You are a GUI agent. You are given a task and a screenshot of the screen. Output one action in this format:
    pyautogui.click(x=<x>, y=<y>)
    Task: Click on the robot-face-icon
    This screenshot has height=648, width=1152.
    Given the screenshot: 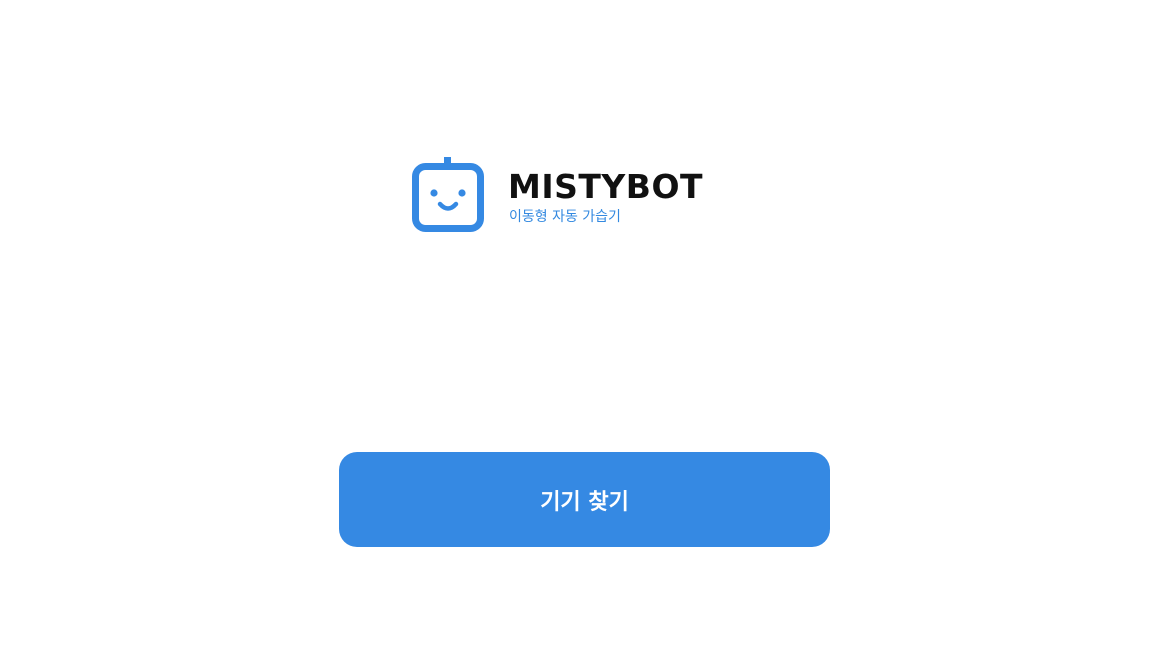 What is the action you would take?
    pyautogui.click(x=448, y=194)
    